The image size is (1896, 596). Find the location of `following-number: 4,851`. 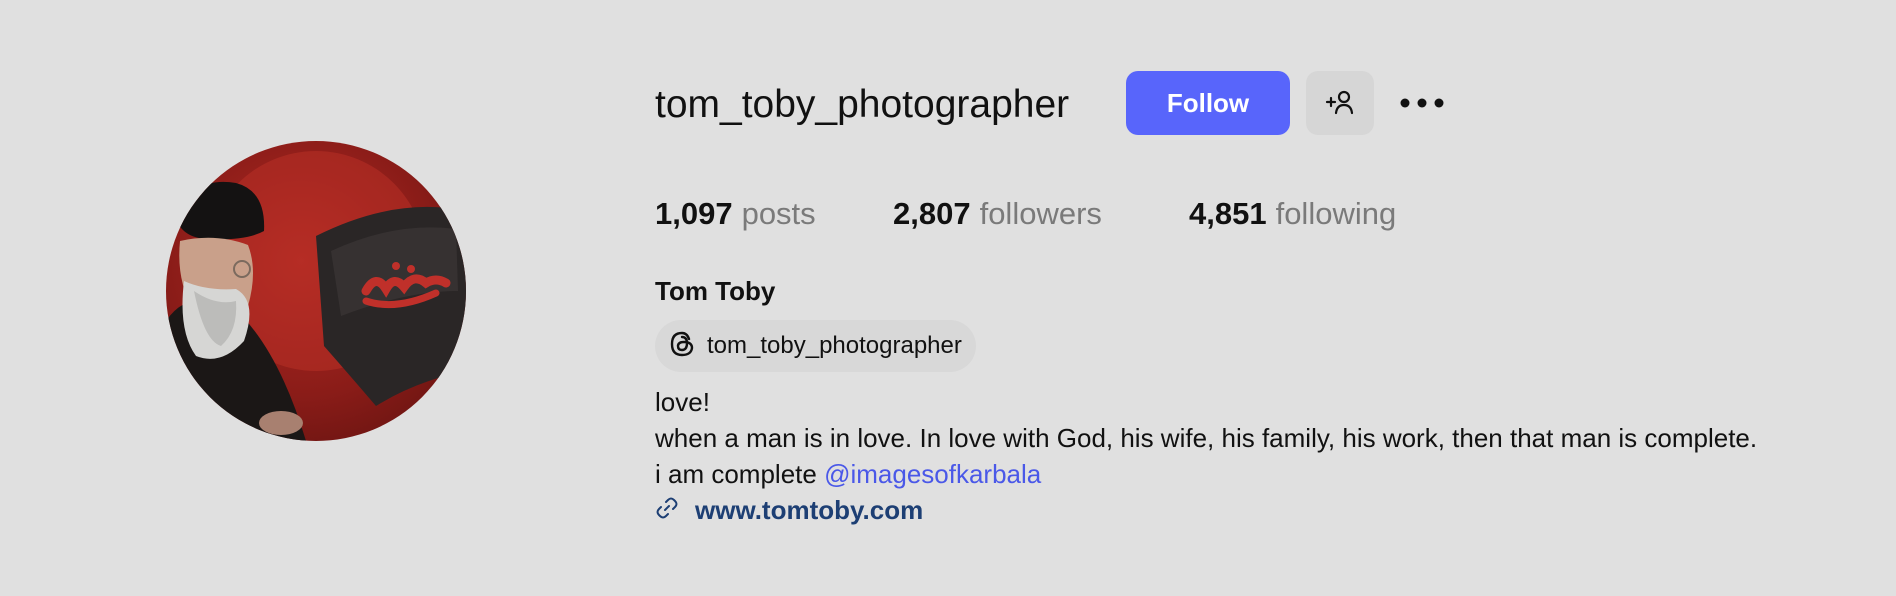

following-number: 4,851 is located at coordinates (1228, 213).